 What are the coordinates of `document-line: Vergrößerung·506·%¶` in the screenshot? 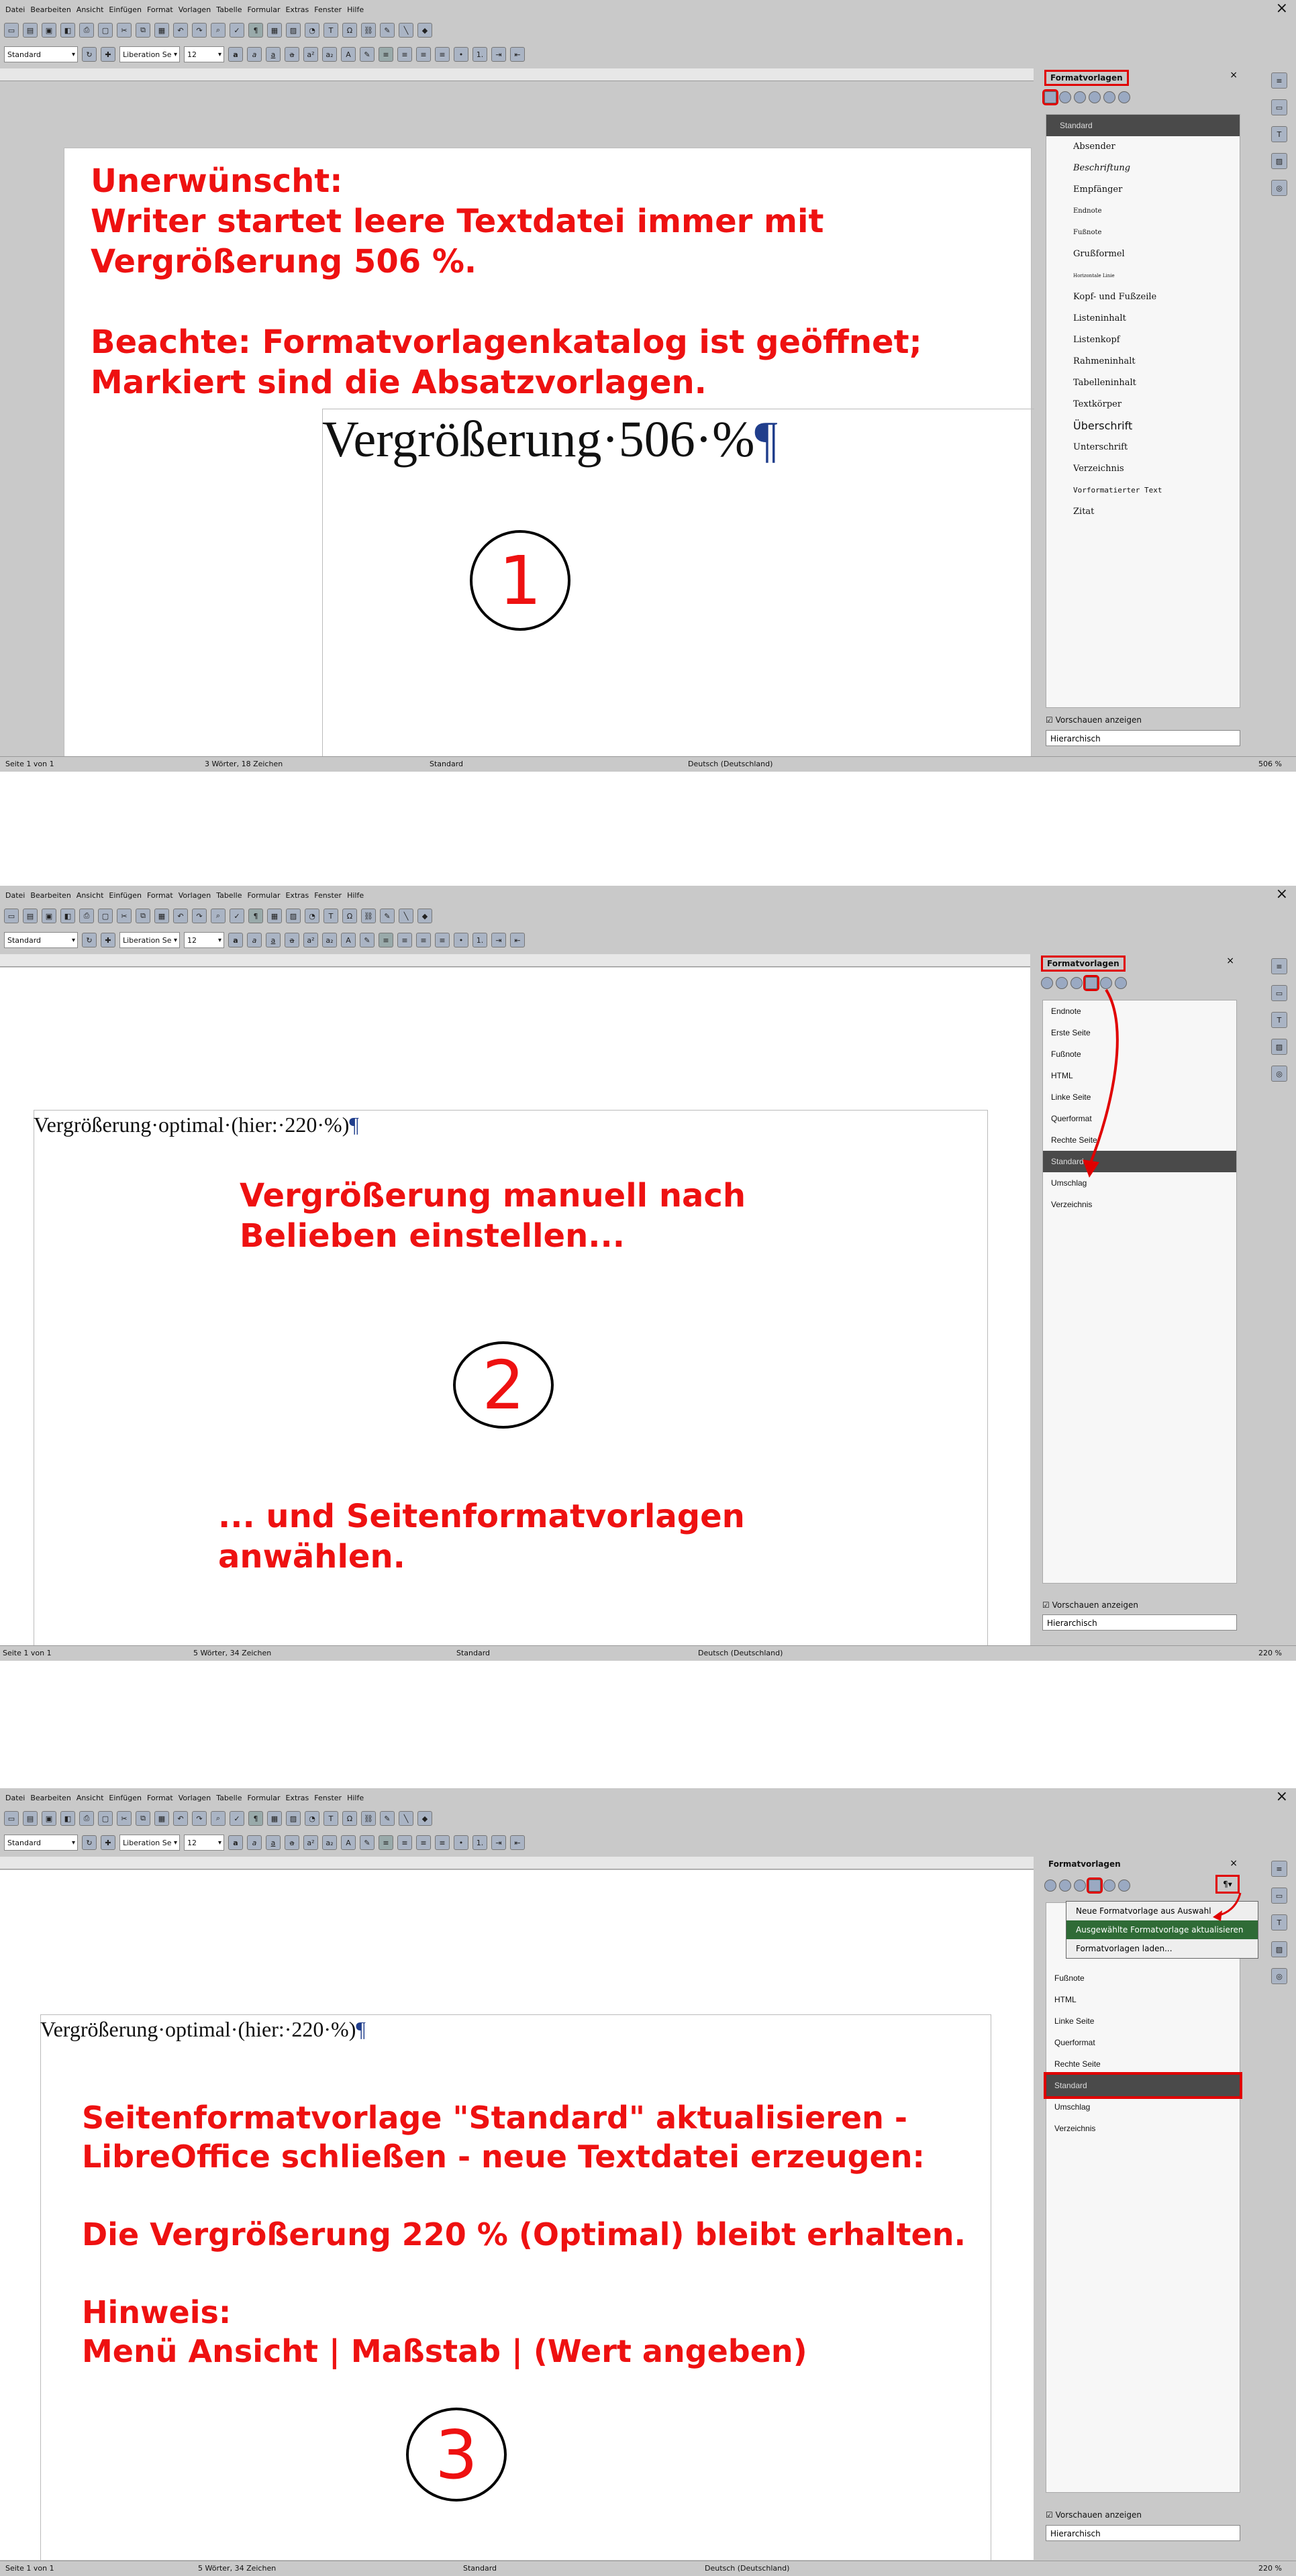 It's located at (550, 440).